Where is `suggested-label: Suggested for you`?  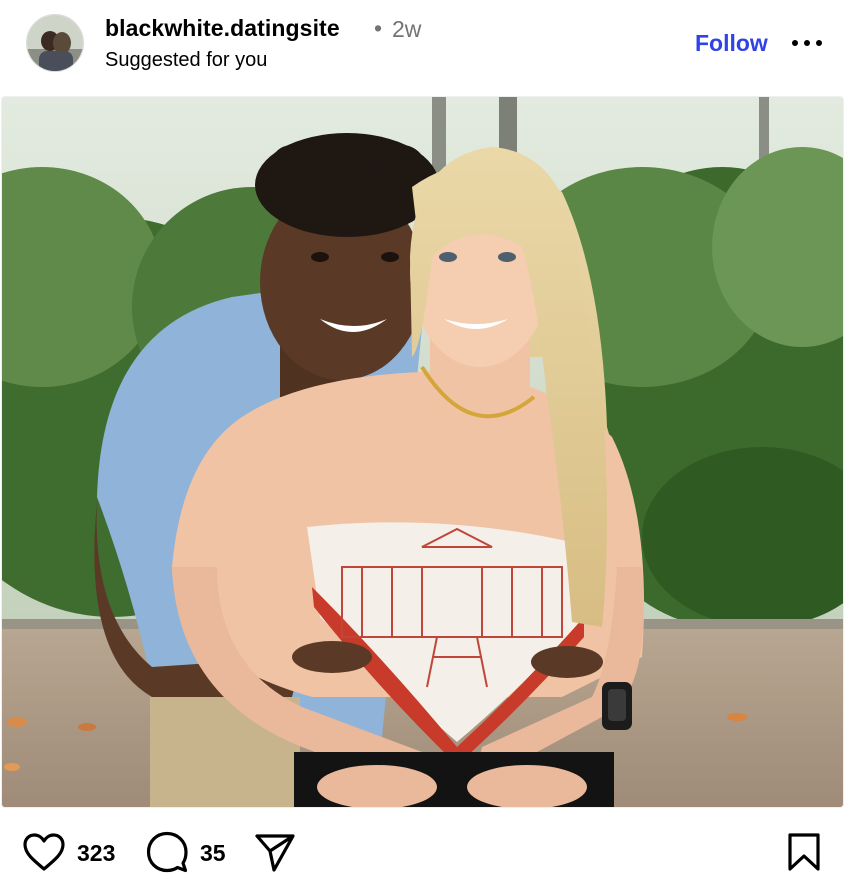 suggested-label: Suggested for you is located at coordinates (186, 60).